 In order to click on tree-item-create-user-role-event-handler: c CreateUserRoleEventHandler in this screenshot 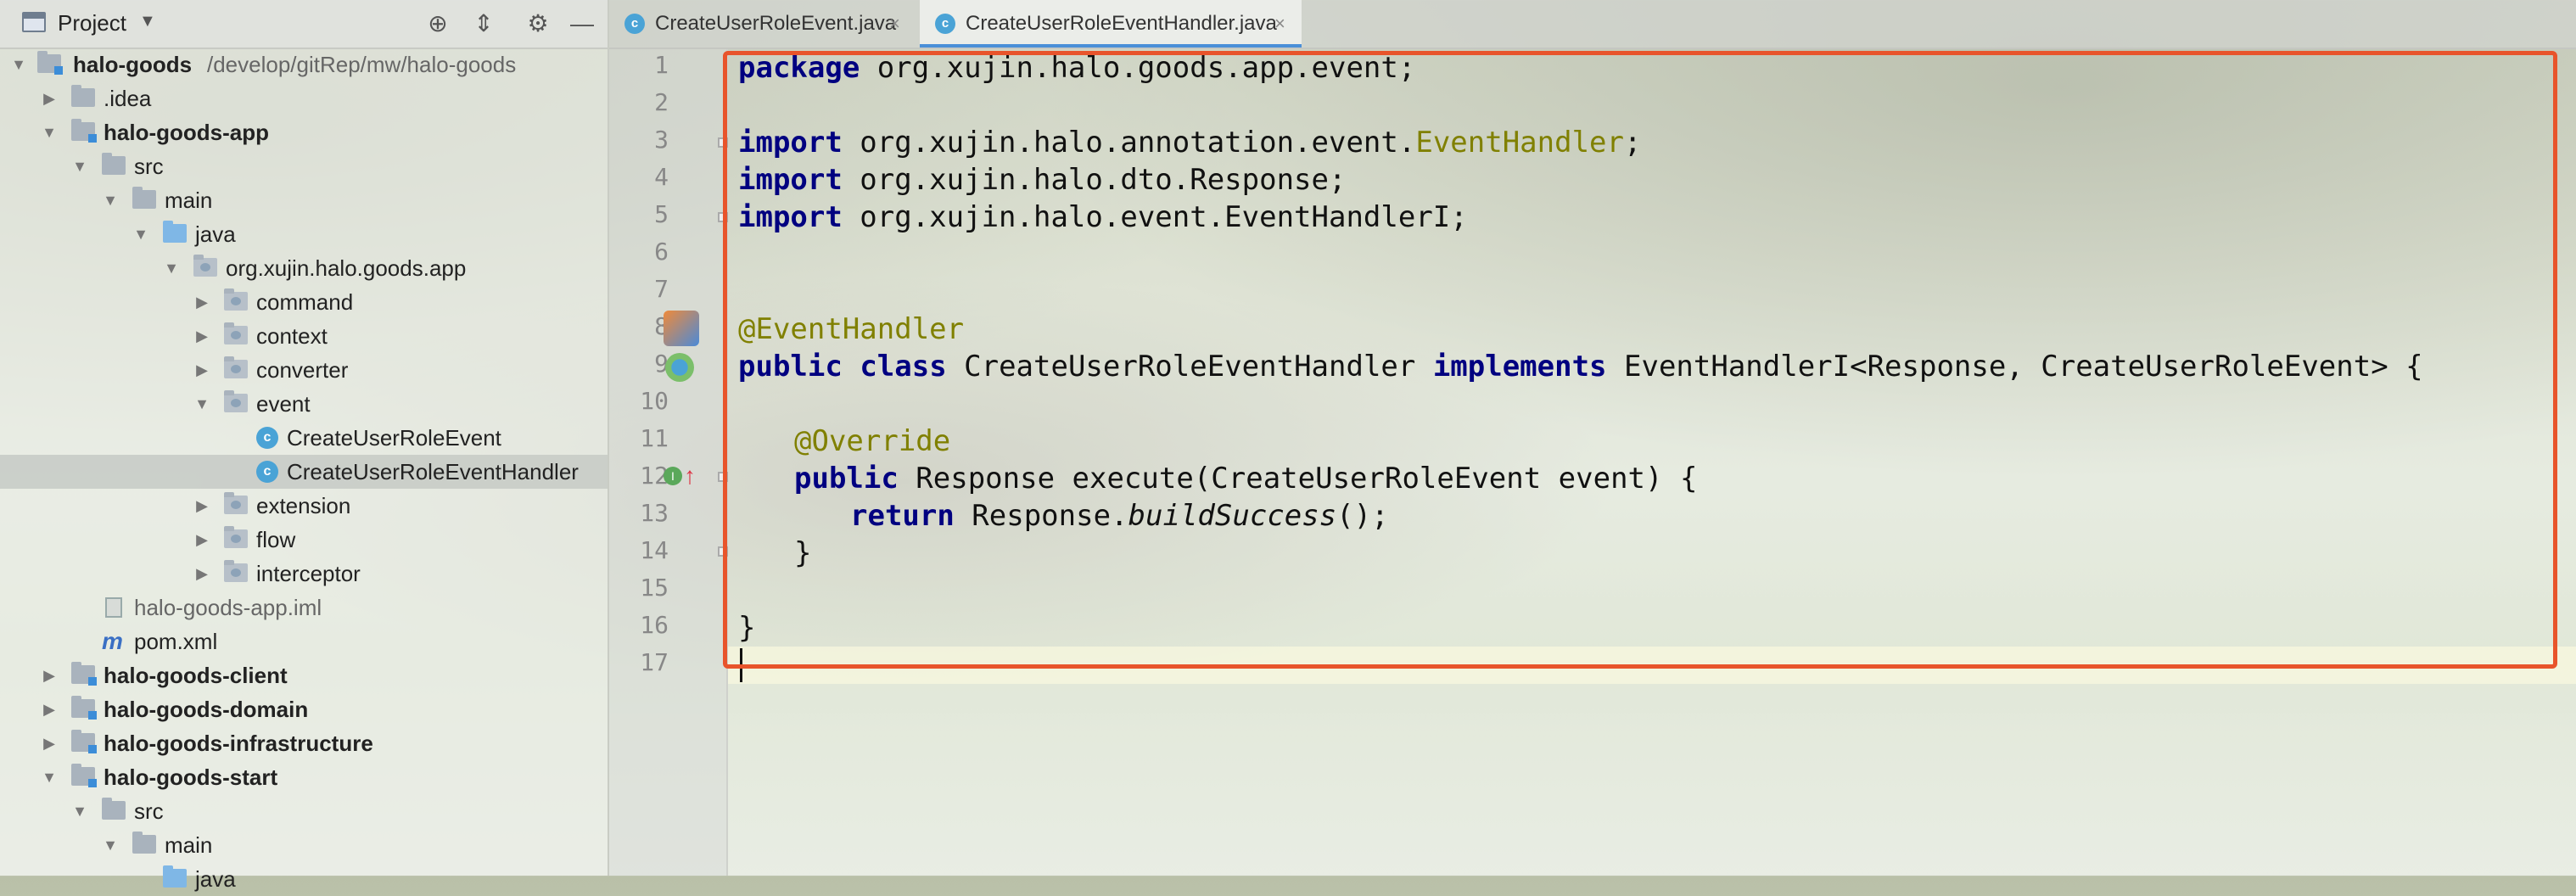, I will do `click(304, 472)`.